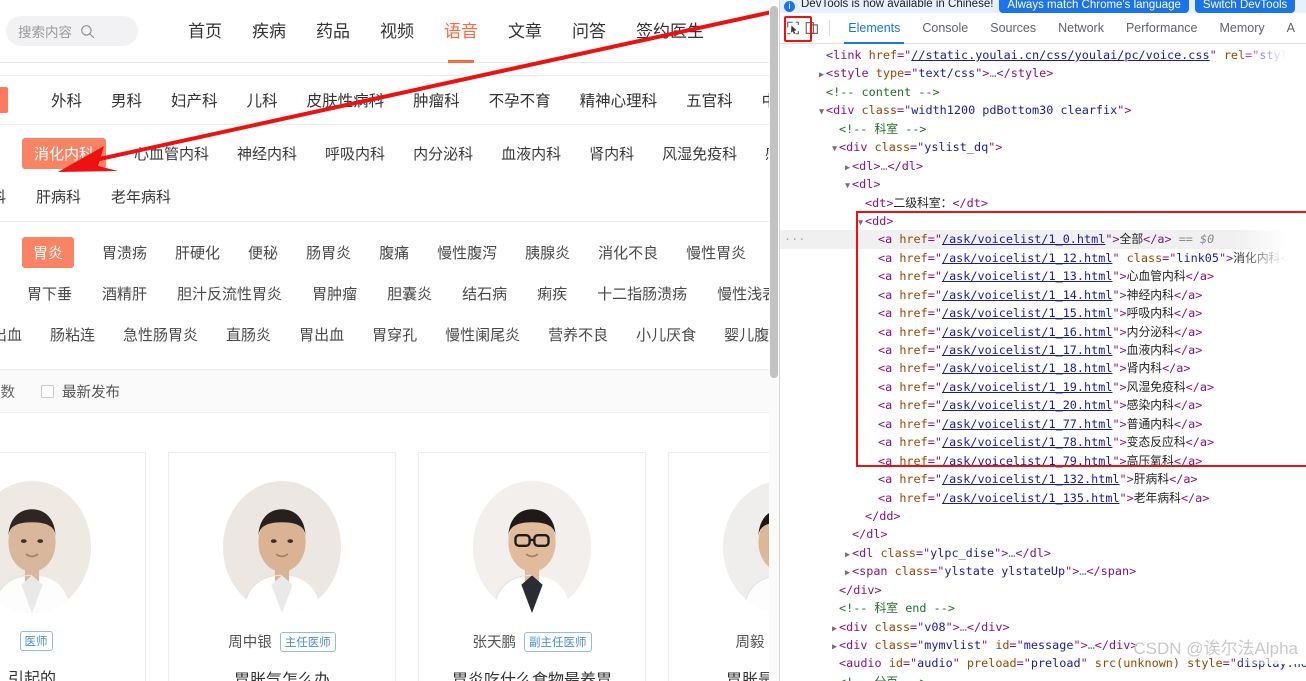 The width and height of the screenshot is (1306, 681). What do you see at coordinates (248, 334) in the screenshot?
I see `disease-tag-直肠炎: 直肠炎` at bounding box center [248, 334].